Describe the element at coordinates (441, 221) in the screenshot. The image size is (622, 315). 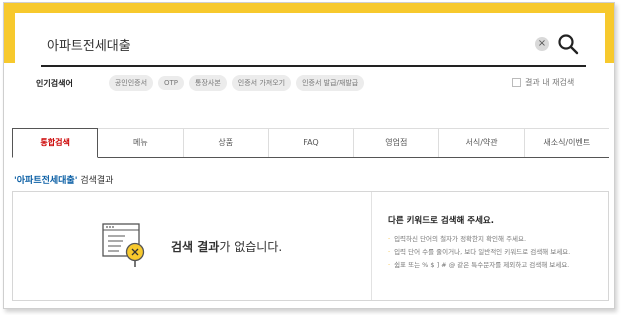
I see `search-tips-title: 다른 키워드로 검색해 주세요.` at that location.